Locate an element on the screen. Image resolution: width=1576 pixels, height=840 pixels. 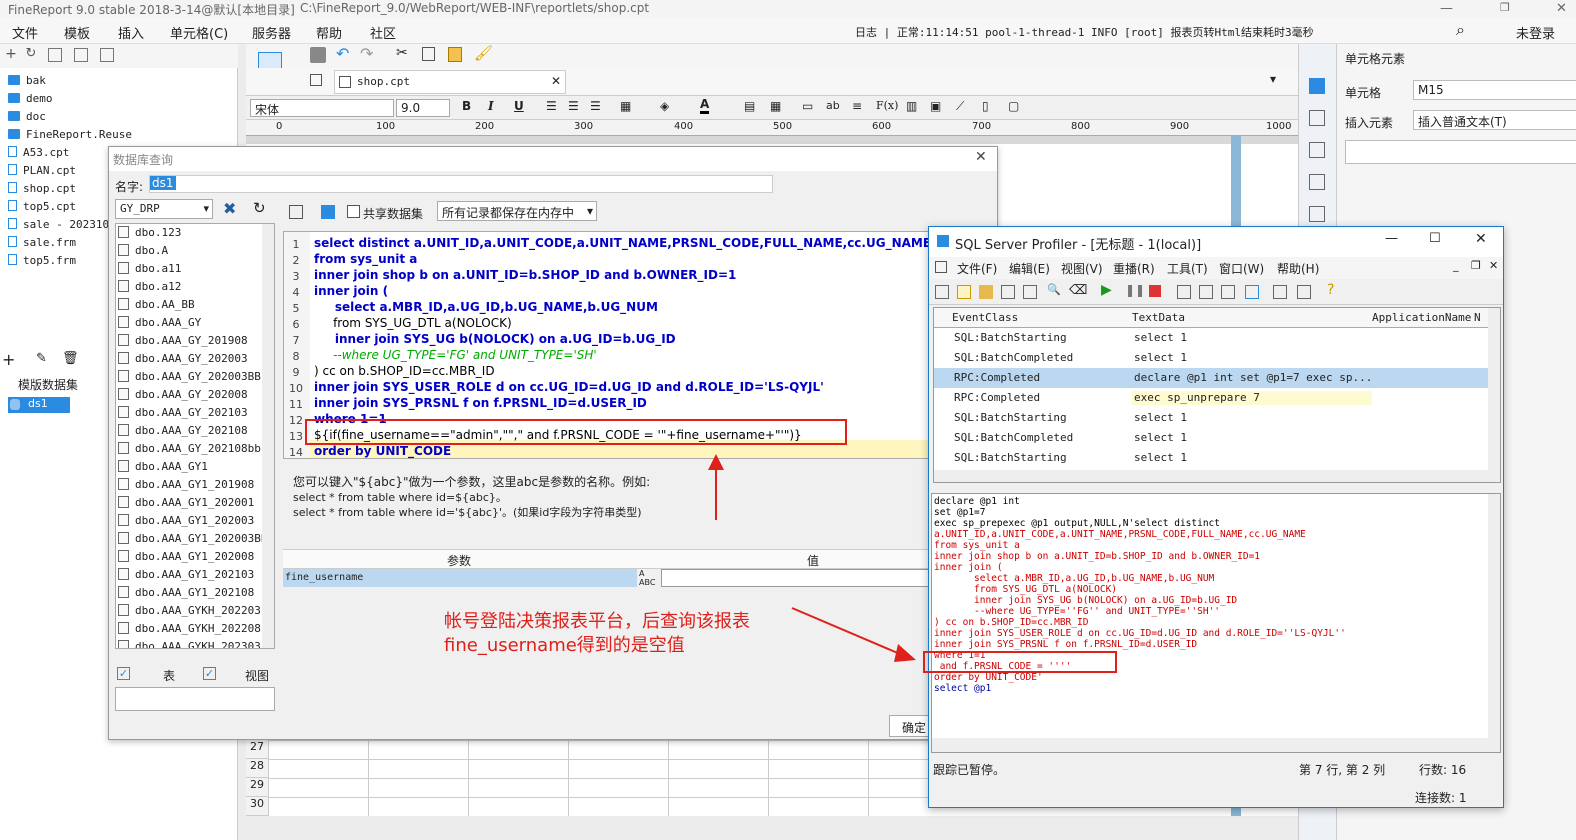
cell-content-input is located at coordinates (1460, 152).